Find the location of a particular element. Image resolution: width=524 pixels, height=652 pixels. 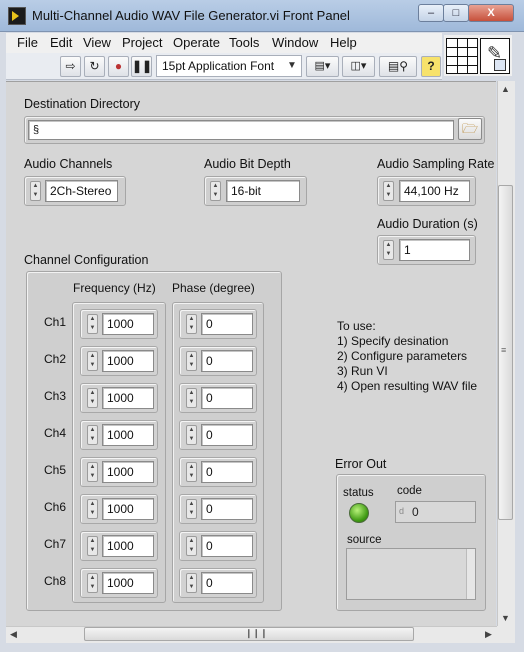

code-label: code is located at coordinates (409, 491).